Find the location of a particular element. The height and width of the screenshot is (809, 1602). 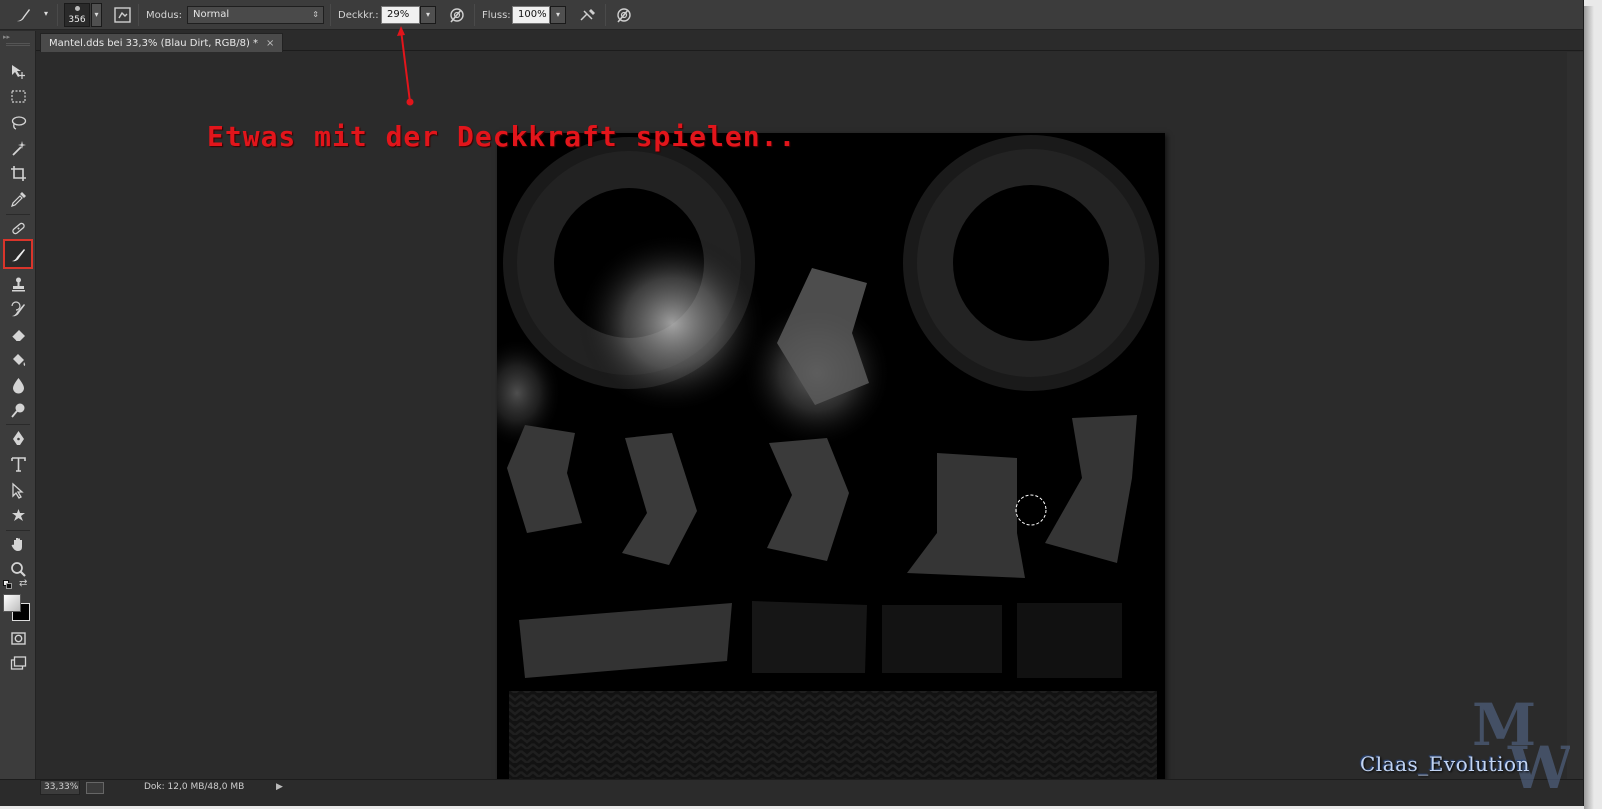

hand-icon is located at coordinates (18, 544).